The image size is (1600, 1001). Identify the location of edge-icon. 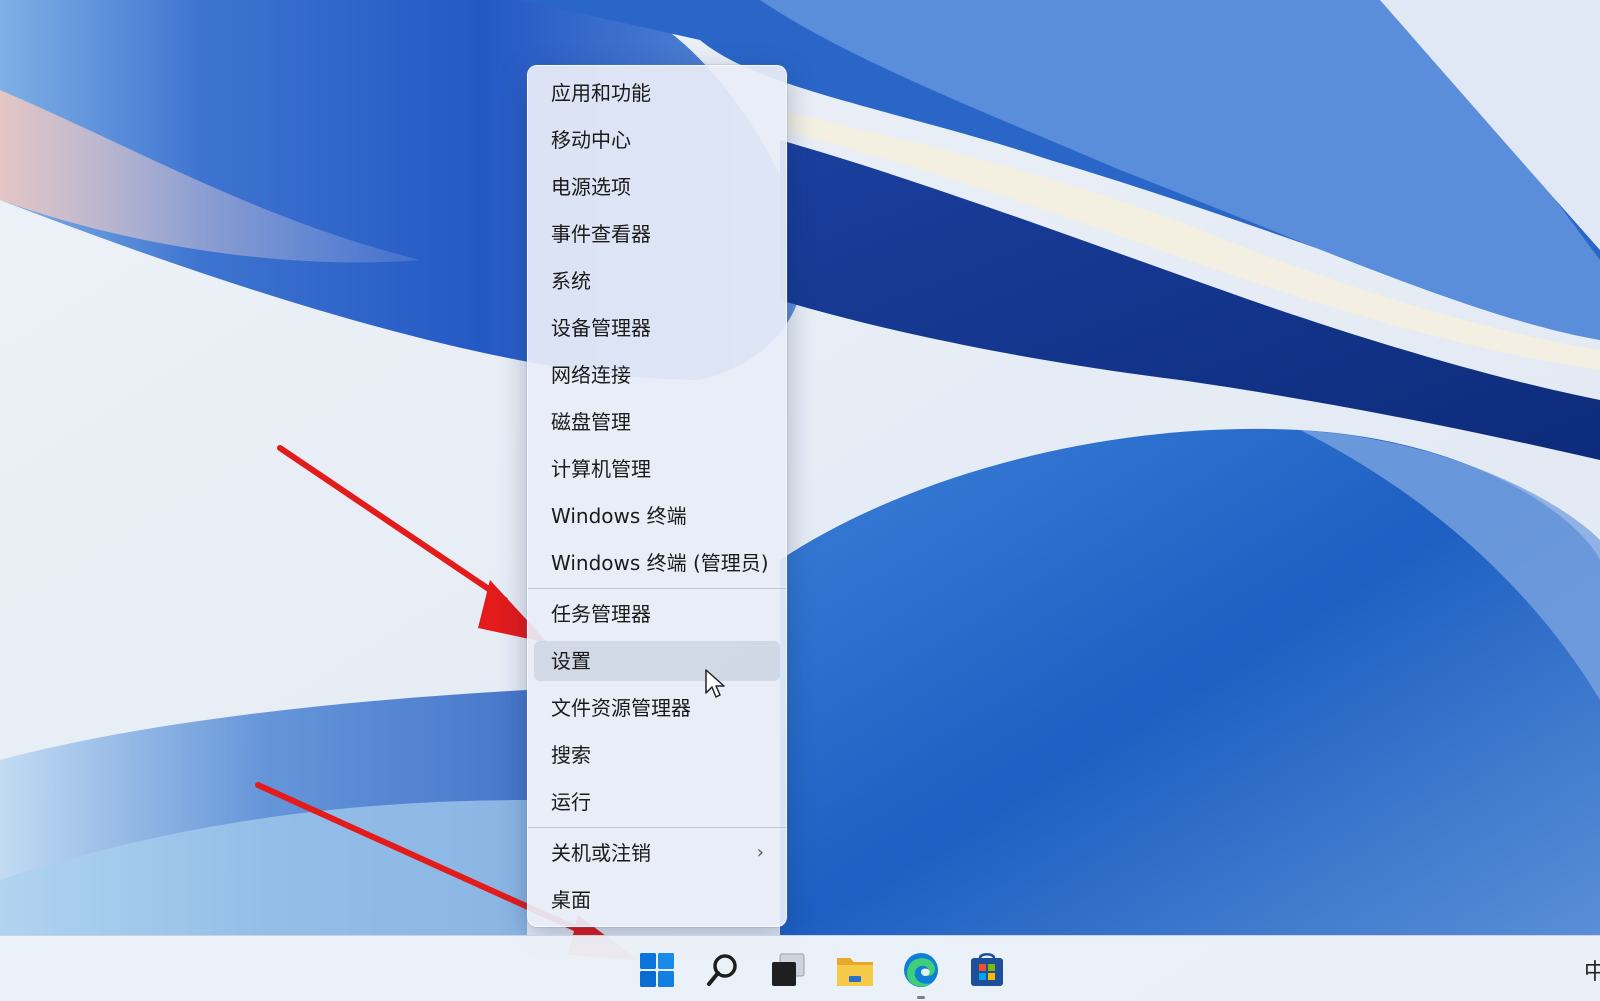
(921, 970).